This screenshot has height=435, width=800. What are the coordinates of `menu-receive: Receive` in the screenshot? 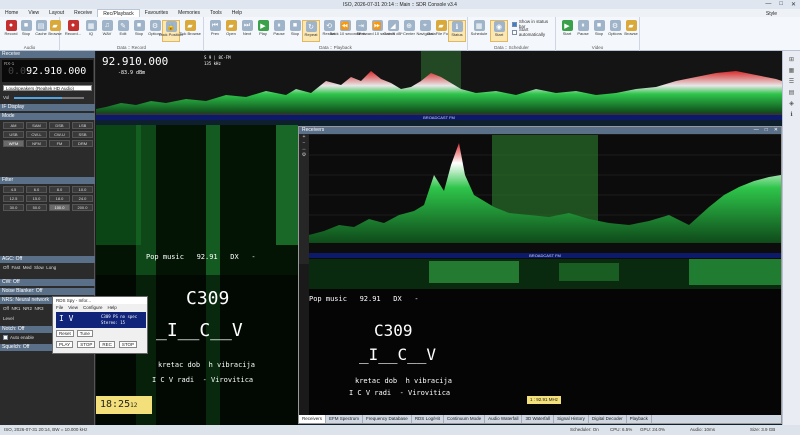 It's located at (83, 13).